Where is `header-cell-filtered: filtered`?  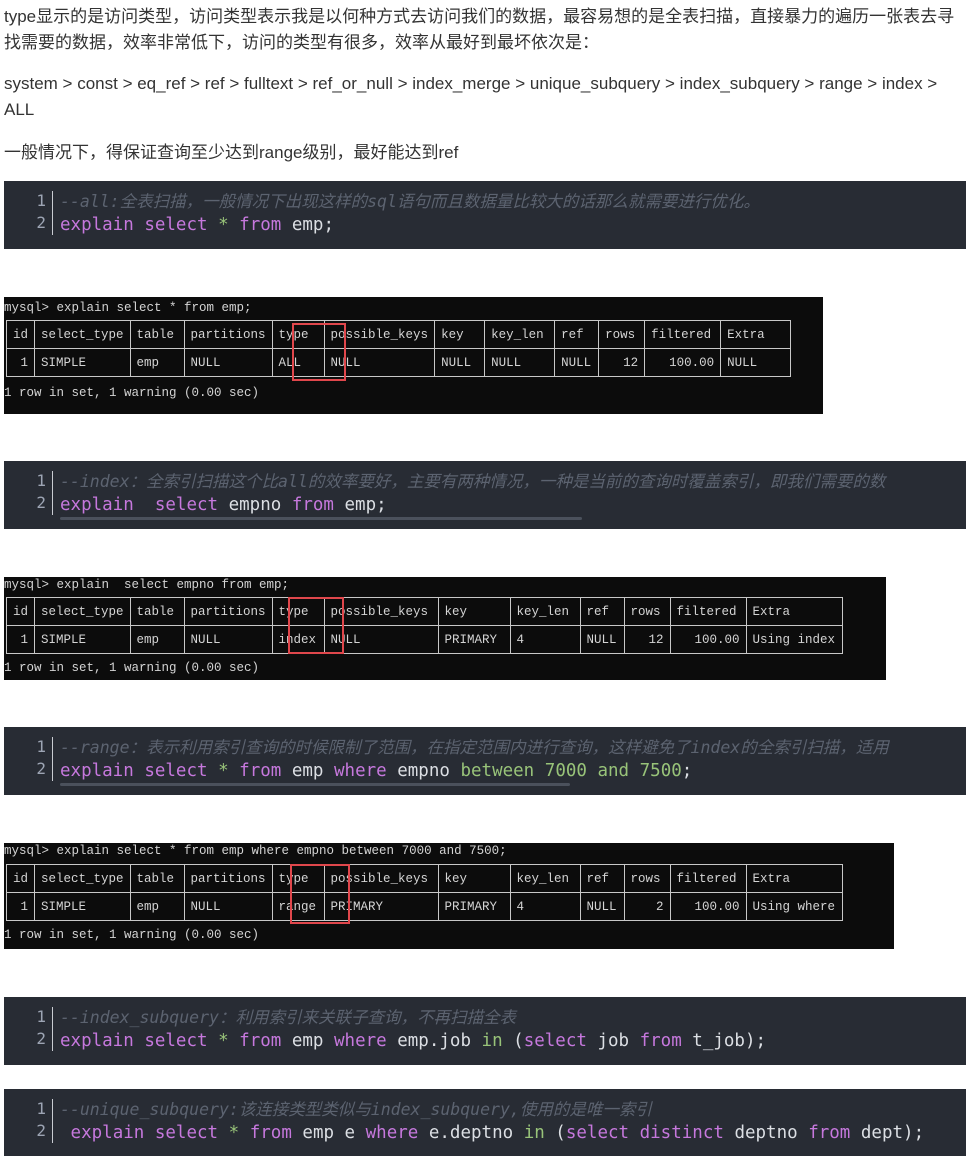
header-cell-filtered: filtered is located at coordinates (708, 611).